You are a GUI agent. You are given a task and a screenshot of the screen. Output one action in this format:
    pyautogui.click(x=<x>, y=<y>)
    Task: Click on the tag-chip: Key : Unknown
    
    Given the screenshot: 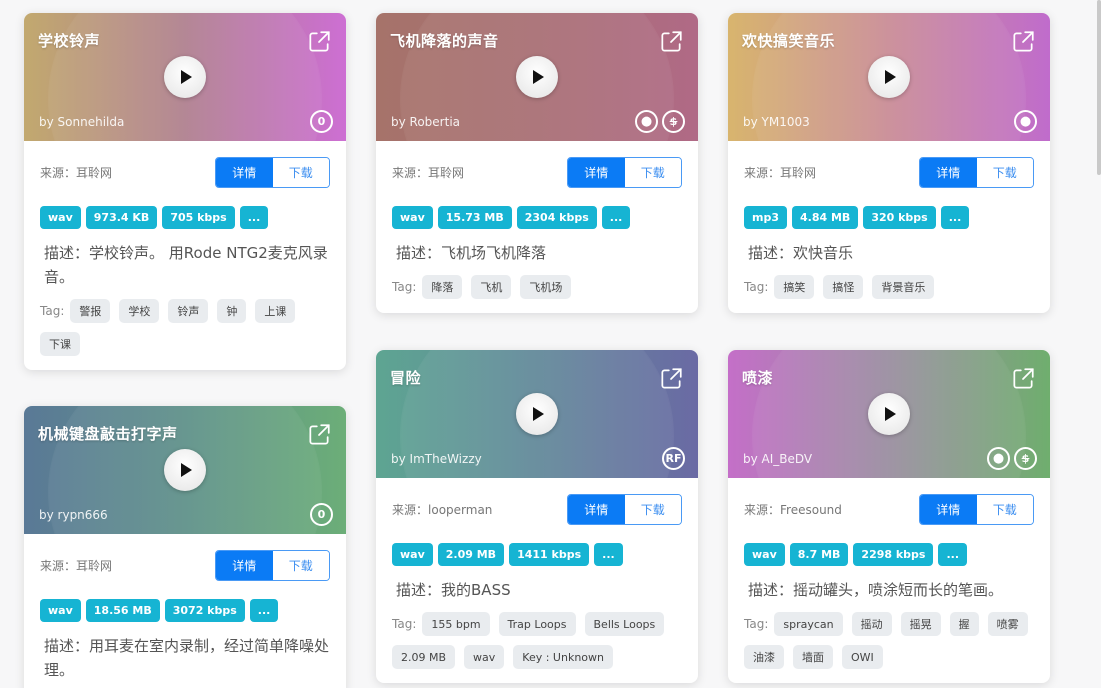 What is the action you would take?
    pyautogui.click(x=563, y=657)
    